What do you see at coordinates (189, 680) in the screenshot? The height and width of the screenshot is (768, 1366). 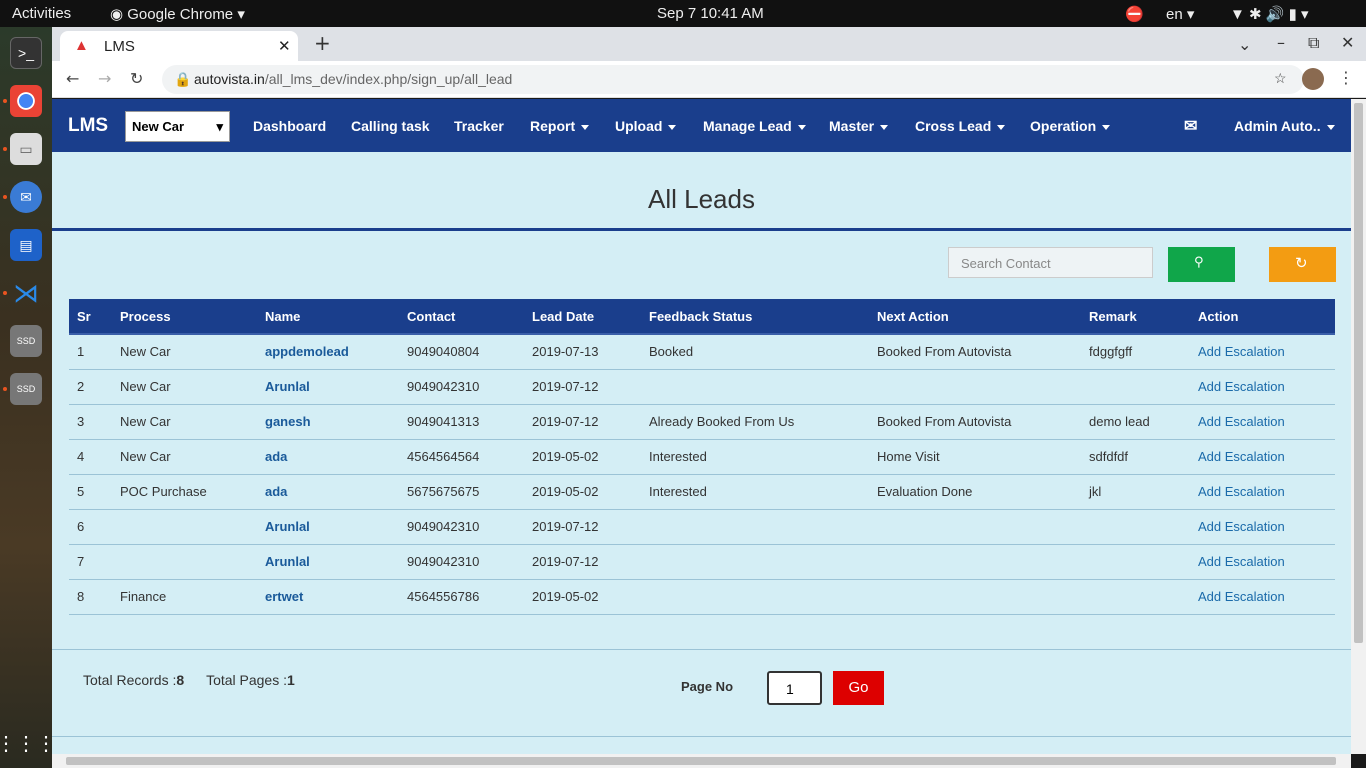 I see `record-summary: Total Records :8 Total Pages :1` at bounding box center [189, 680].